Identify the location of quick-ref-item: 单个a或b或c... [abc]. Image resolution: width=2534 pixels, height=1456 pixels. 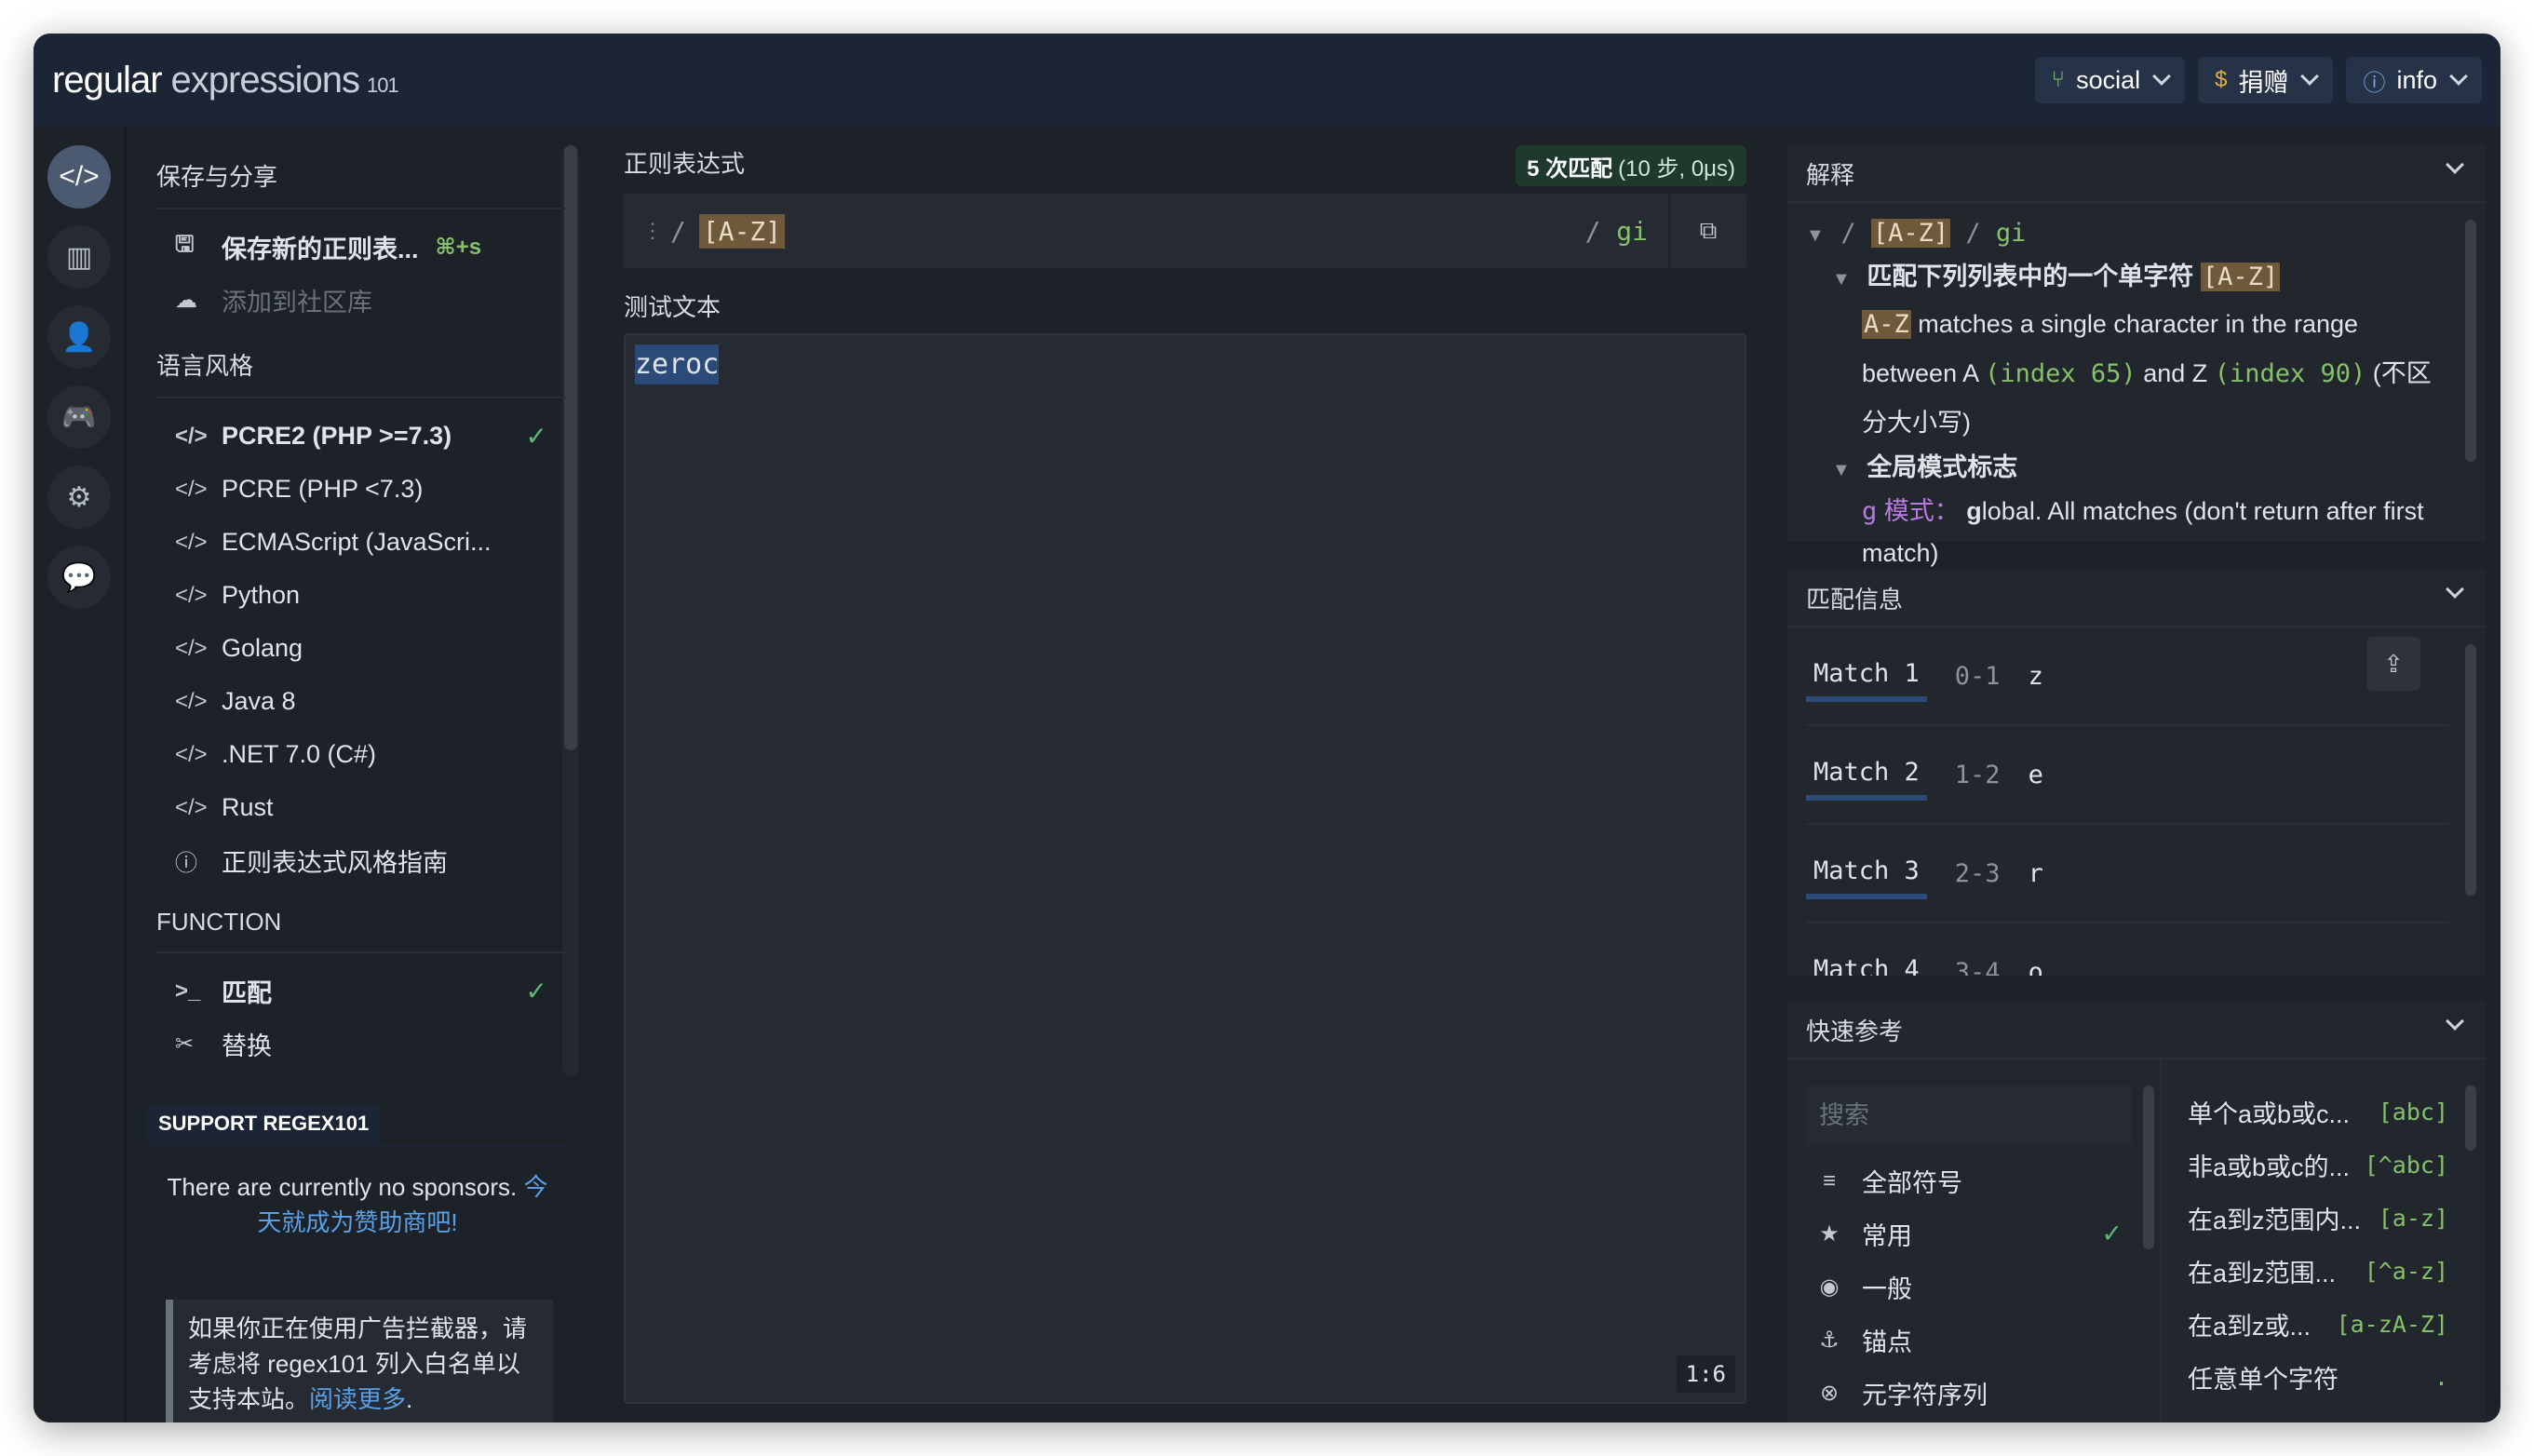
(2318, 1112).